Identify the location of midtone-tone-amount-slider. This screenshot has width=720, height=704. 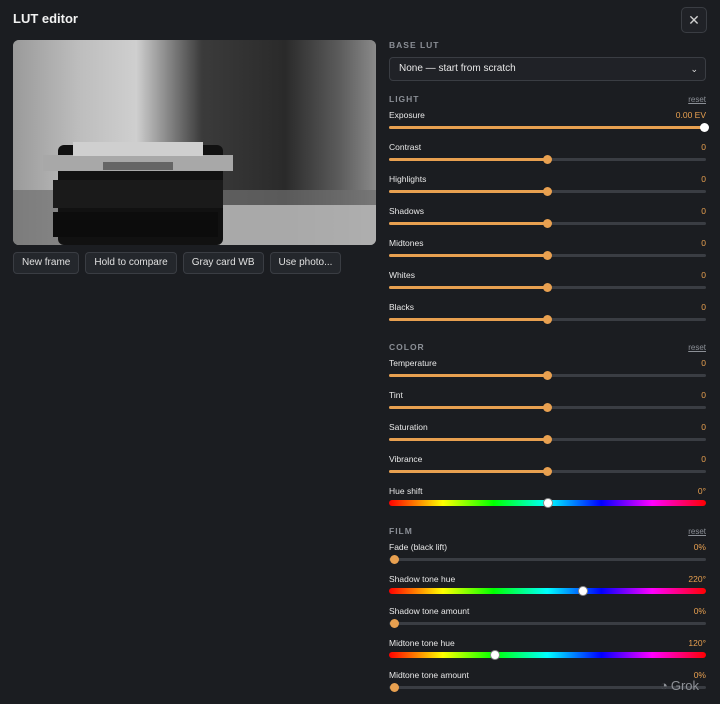
(547, 687).